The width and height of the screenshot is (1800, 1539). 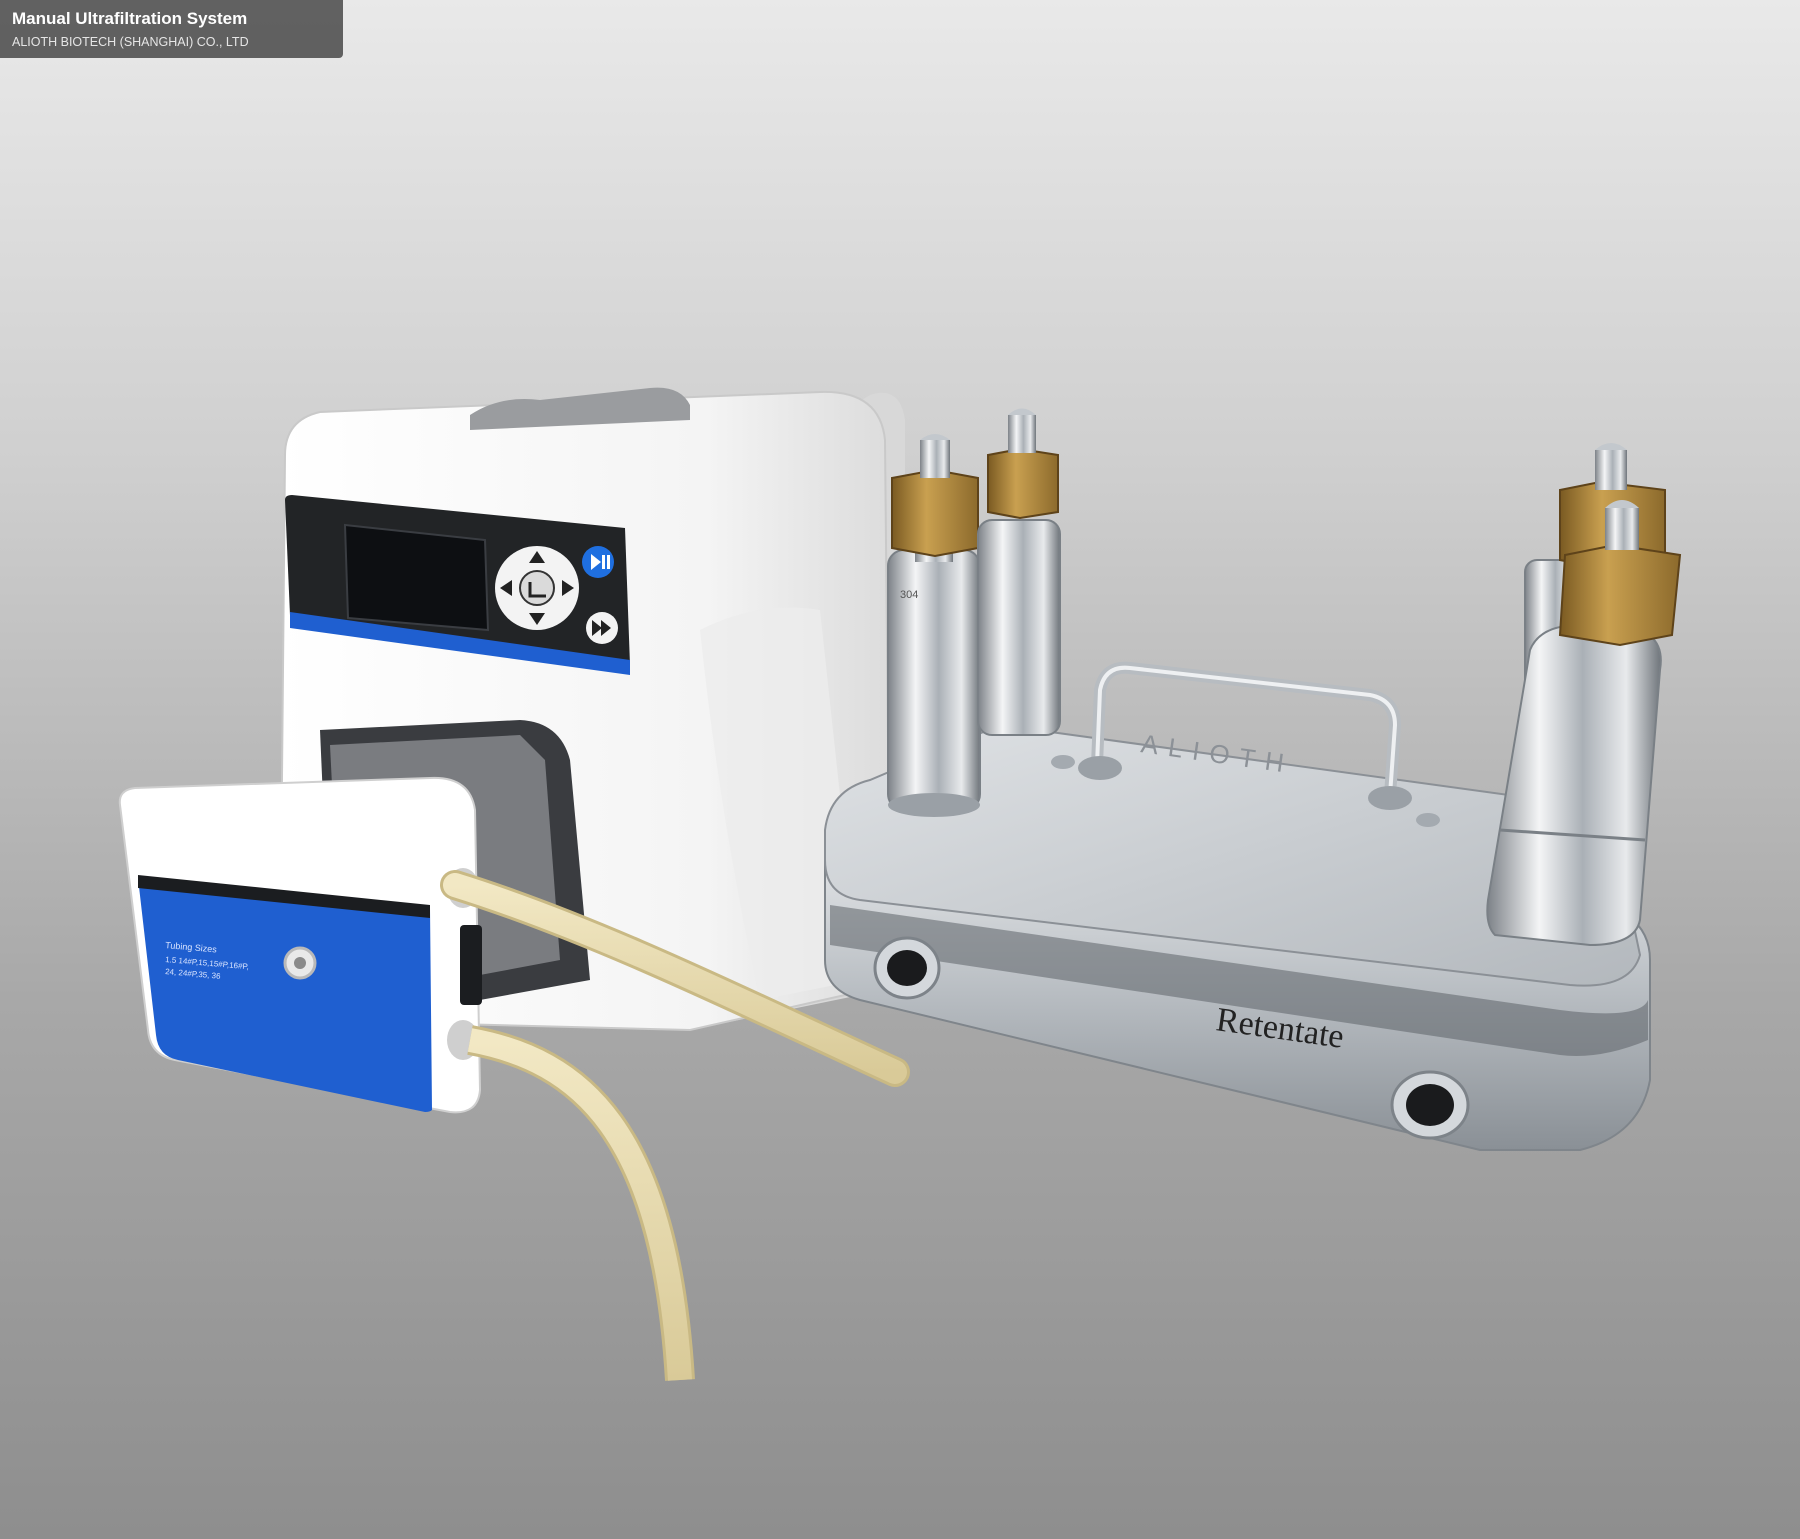 I want to click on brass-nut-front-left, so click(x=935, y=513).